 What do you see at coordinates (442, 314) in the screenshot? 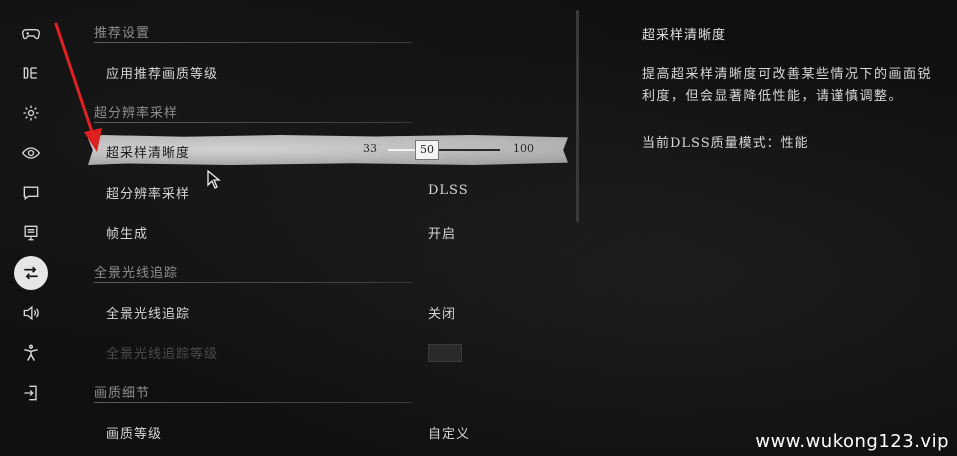
I see `row-value: 关闭` at bounding box center [442, 314].